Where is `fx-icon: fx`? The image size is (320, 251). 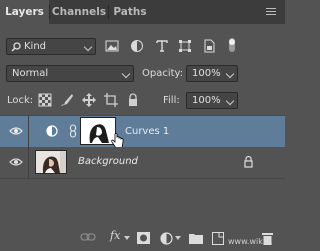 fx-icon: fx is located at coordinates (115, 235).